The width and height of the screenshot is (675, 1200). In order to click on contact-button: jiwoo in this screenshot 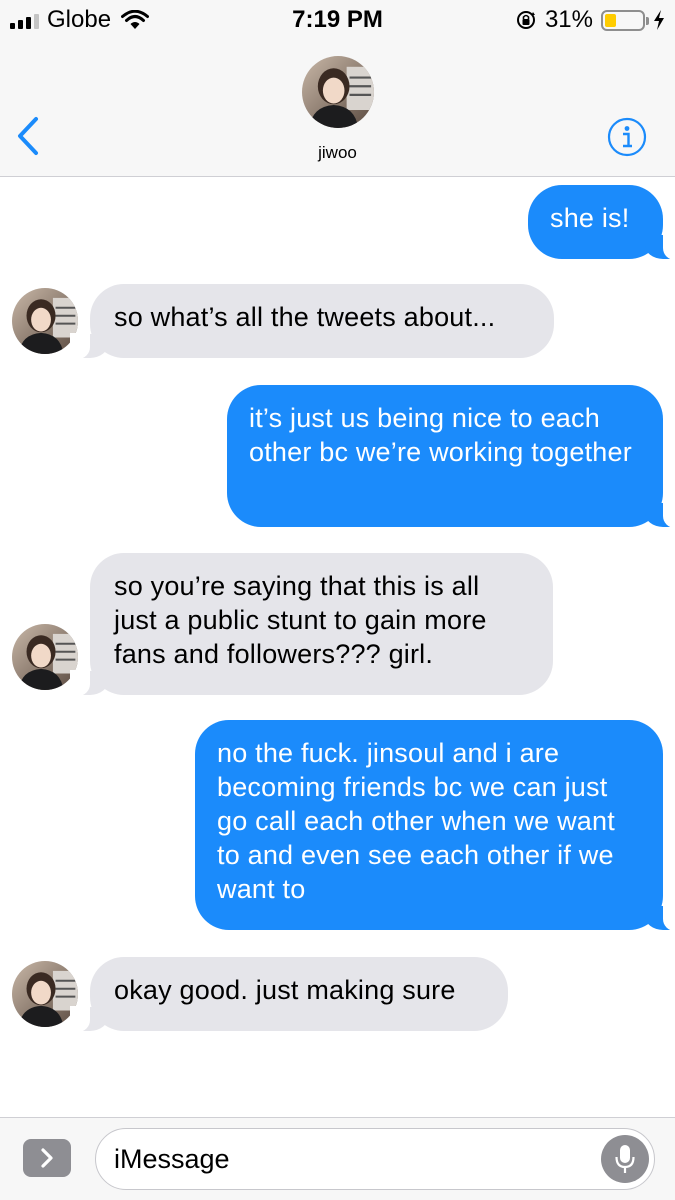, I will do `click(337, 109)`.